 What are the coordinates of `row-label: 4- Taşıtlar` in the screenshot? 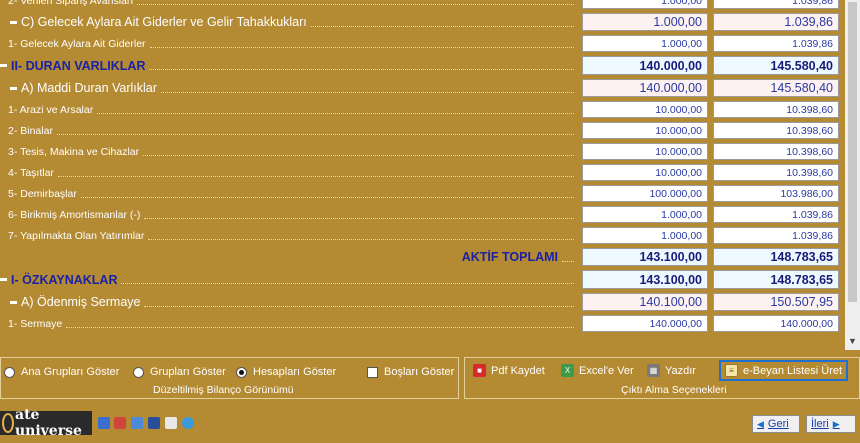 It's located at (293, 172).